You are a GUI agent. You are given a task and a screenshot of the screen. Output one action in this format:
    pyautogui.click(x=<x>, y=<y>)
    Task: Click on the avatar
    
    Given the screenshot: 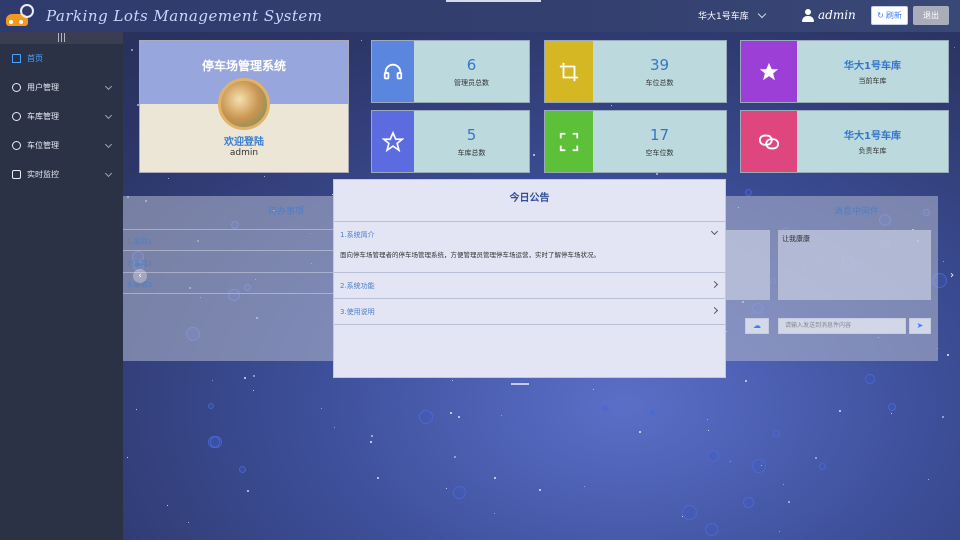 What is the action you would take?
    pyautogui.click(x=244, y=104)
    